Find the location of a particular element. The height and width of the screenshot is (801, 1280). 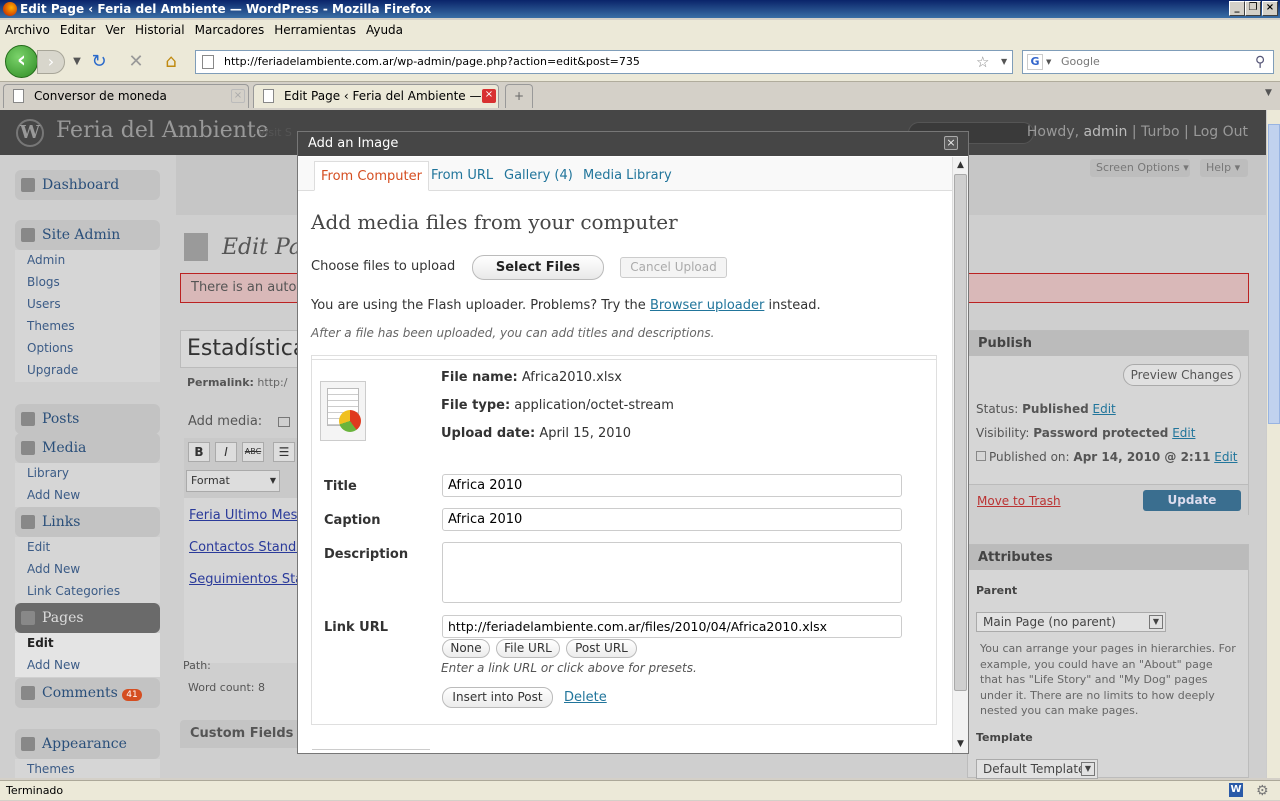

search-icon: ⚲ is located at coordinates (1260, 62).